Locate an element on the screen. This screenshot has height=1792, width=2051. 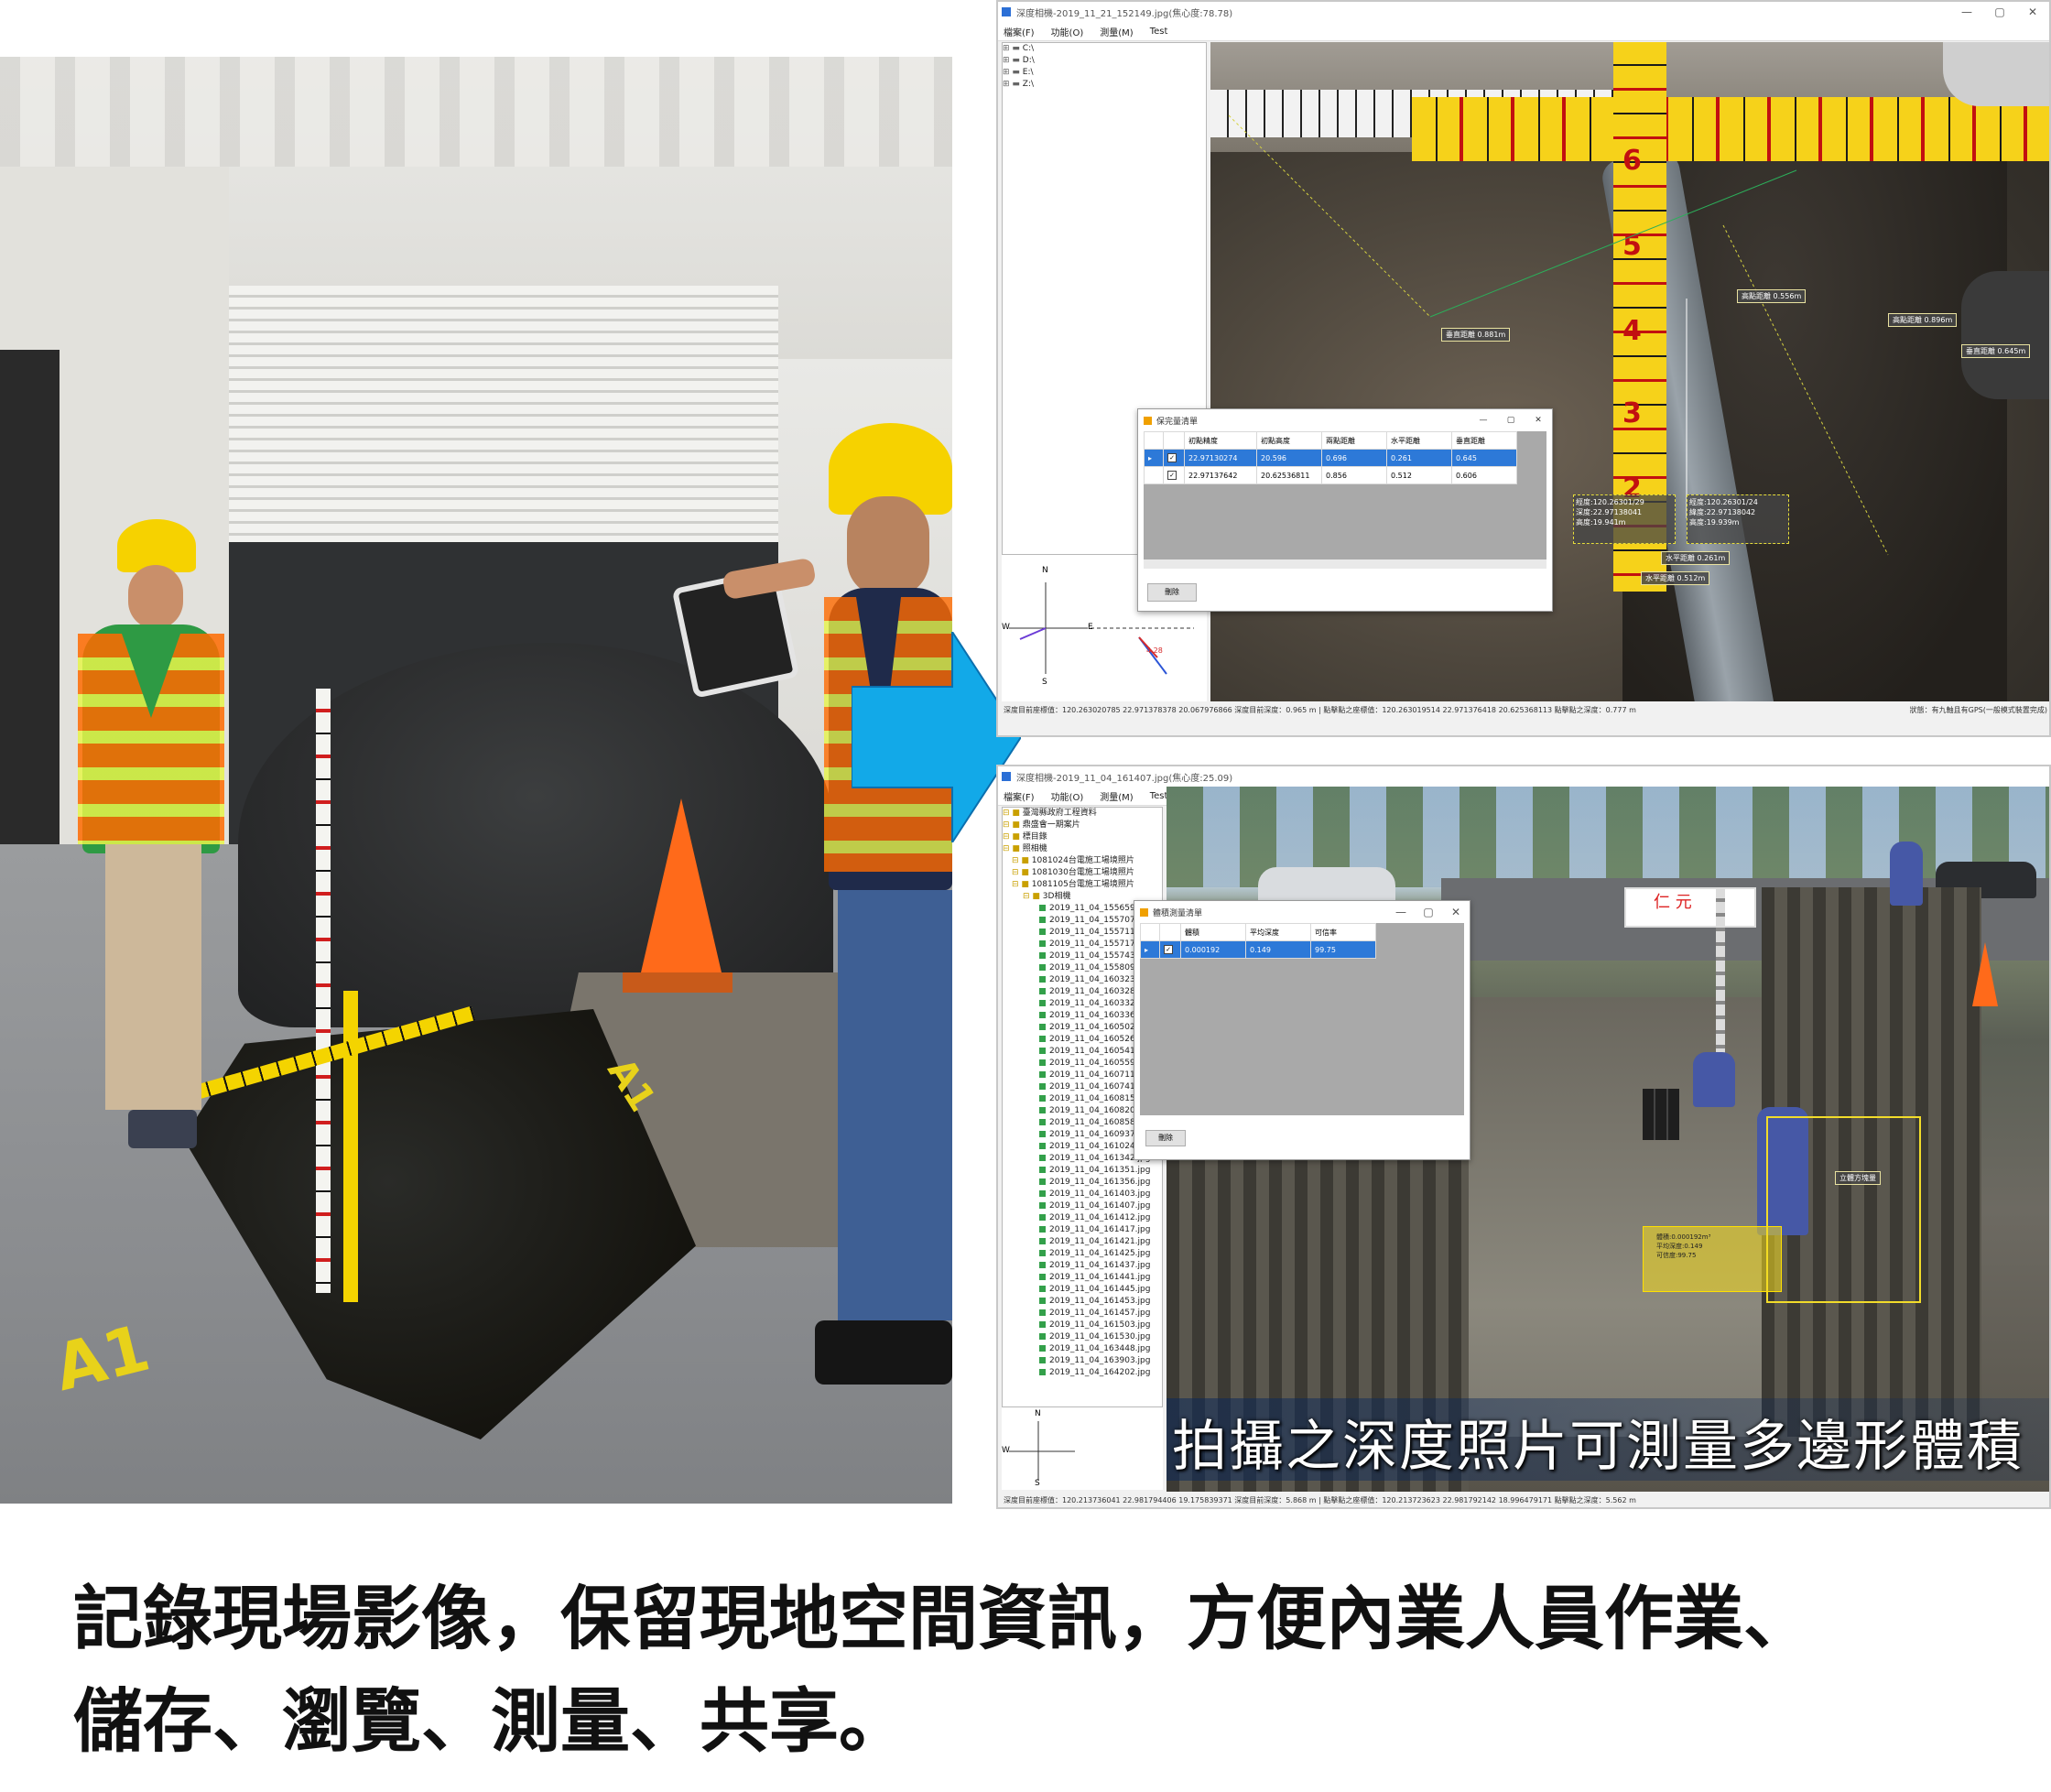
tree-file-item: 2019_11_04_161351.jpg is located at coordinates (1082, 1171).